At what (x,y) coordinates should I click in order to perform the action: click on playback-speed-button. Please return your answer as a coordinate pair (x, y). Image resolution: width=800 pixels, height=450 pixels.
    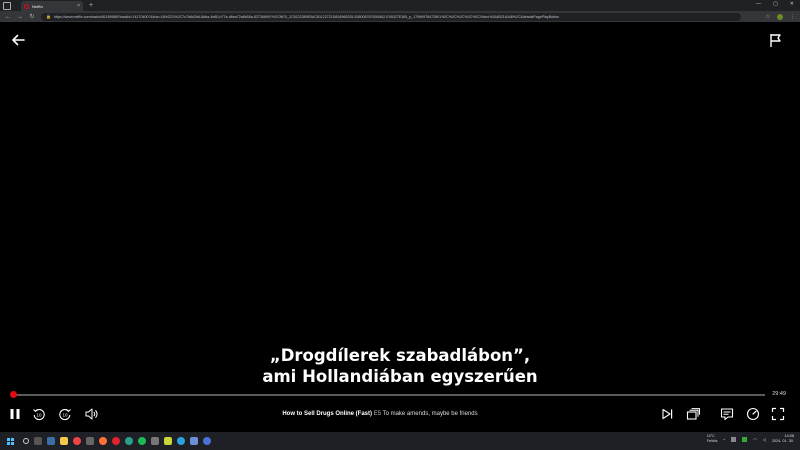
    Looking at the image, I should click on (753, 414).